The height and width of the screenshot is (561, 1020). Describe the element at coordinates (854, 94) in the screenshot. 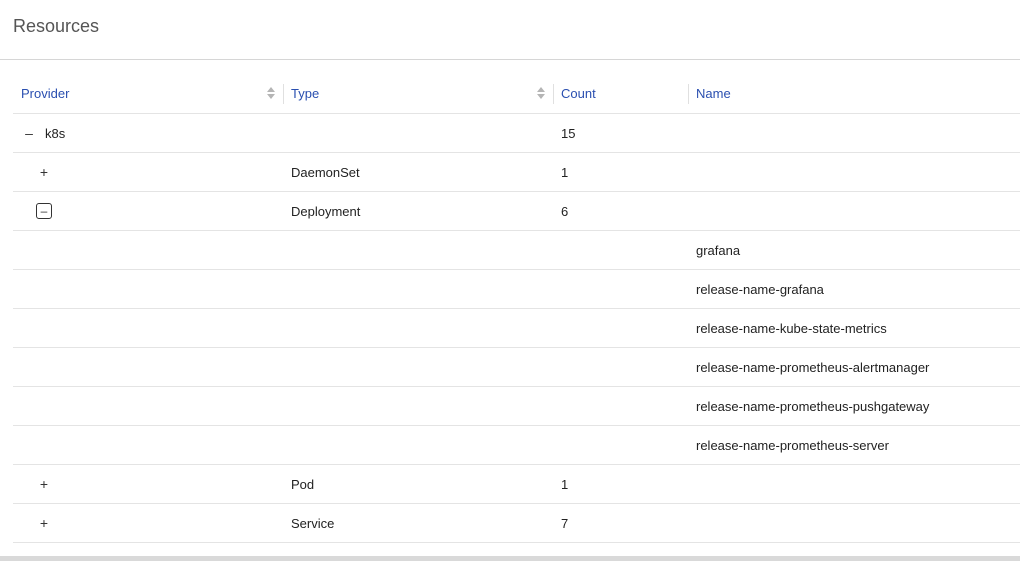

I see `column-header-name: Name` at that location.